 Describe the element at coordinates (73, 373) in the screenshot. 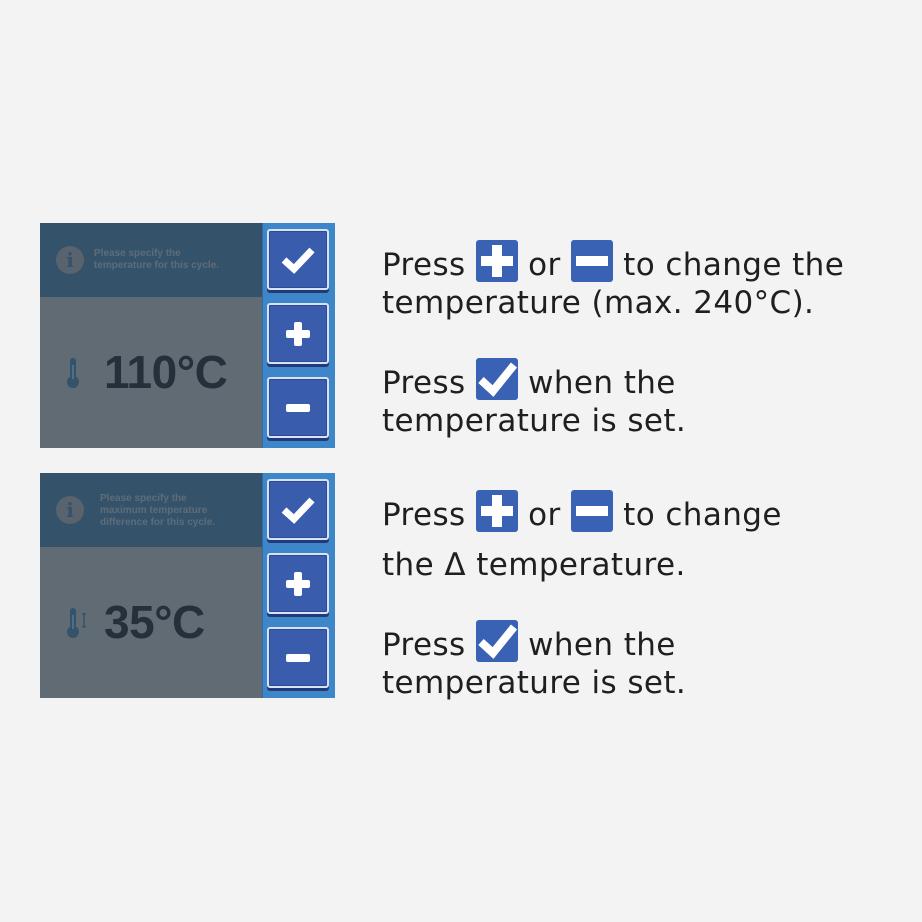

I see `thermometer-icon` at that location.